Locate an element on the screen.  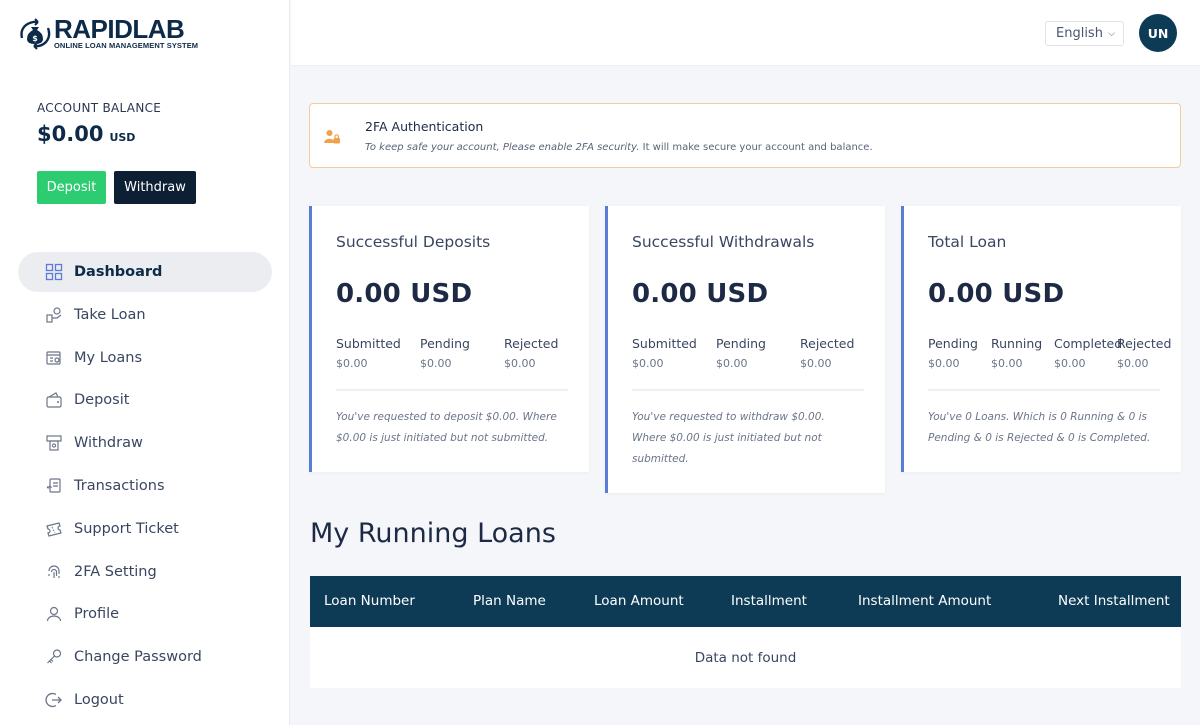
key-icon is located at coordinates (54, 657).